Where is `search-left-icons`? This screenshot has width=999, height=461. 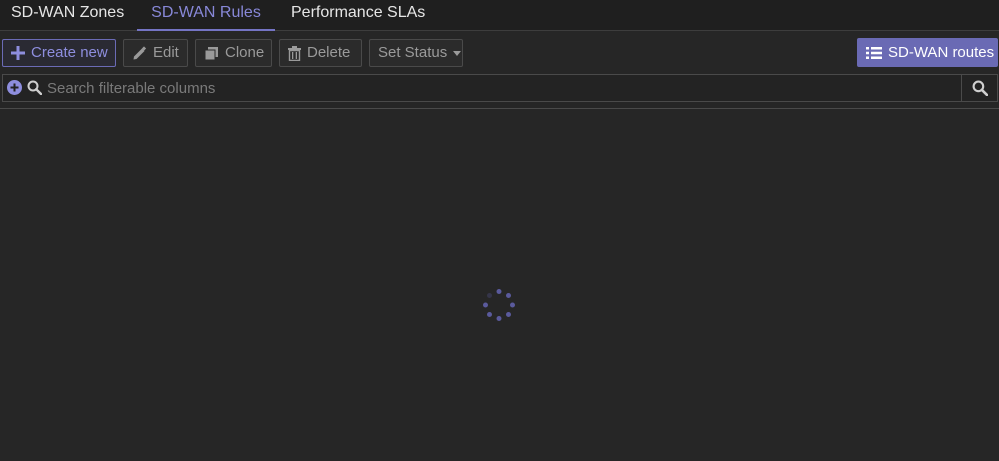
search-left-icons is located at coordinates (24, 87).